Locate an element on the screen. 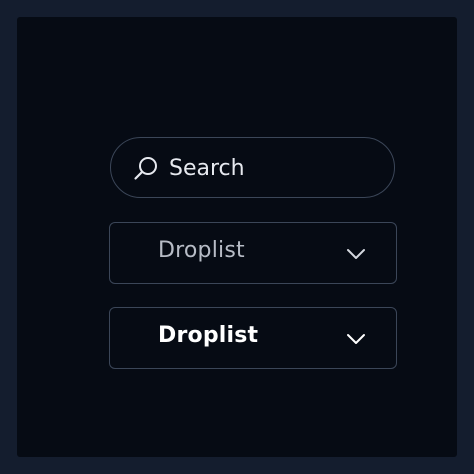  search-input is located at coordinates (269, 168).